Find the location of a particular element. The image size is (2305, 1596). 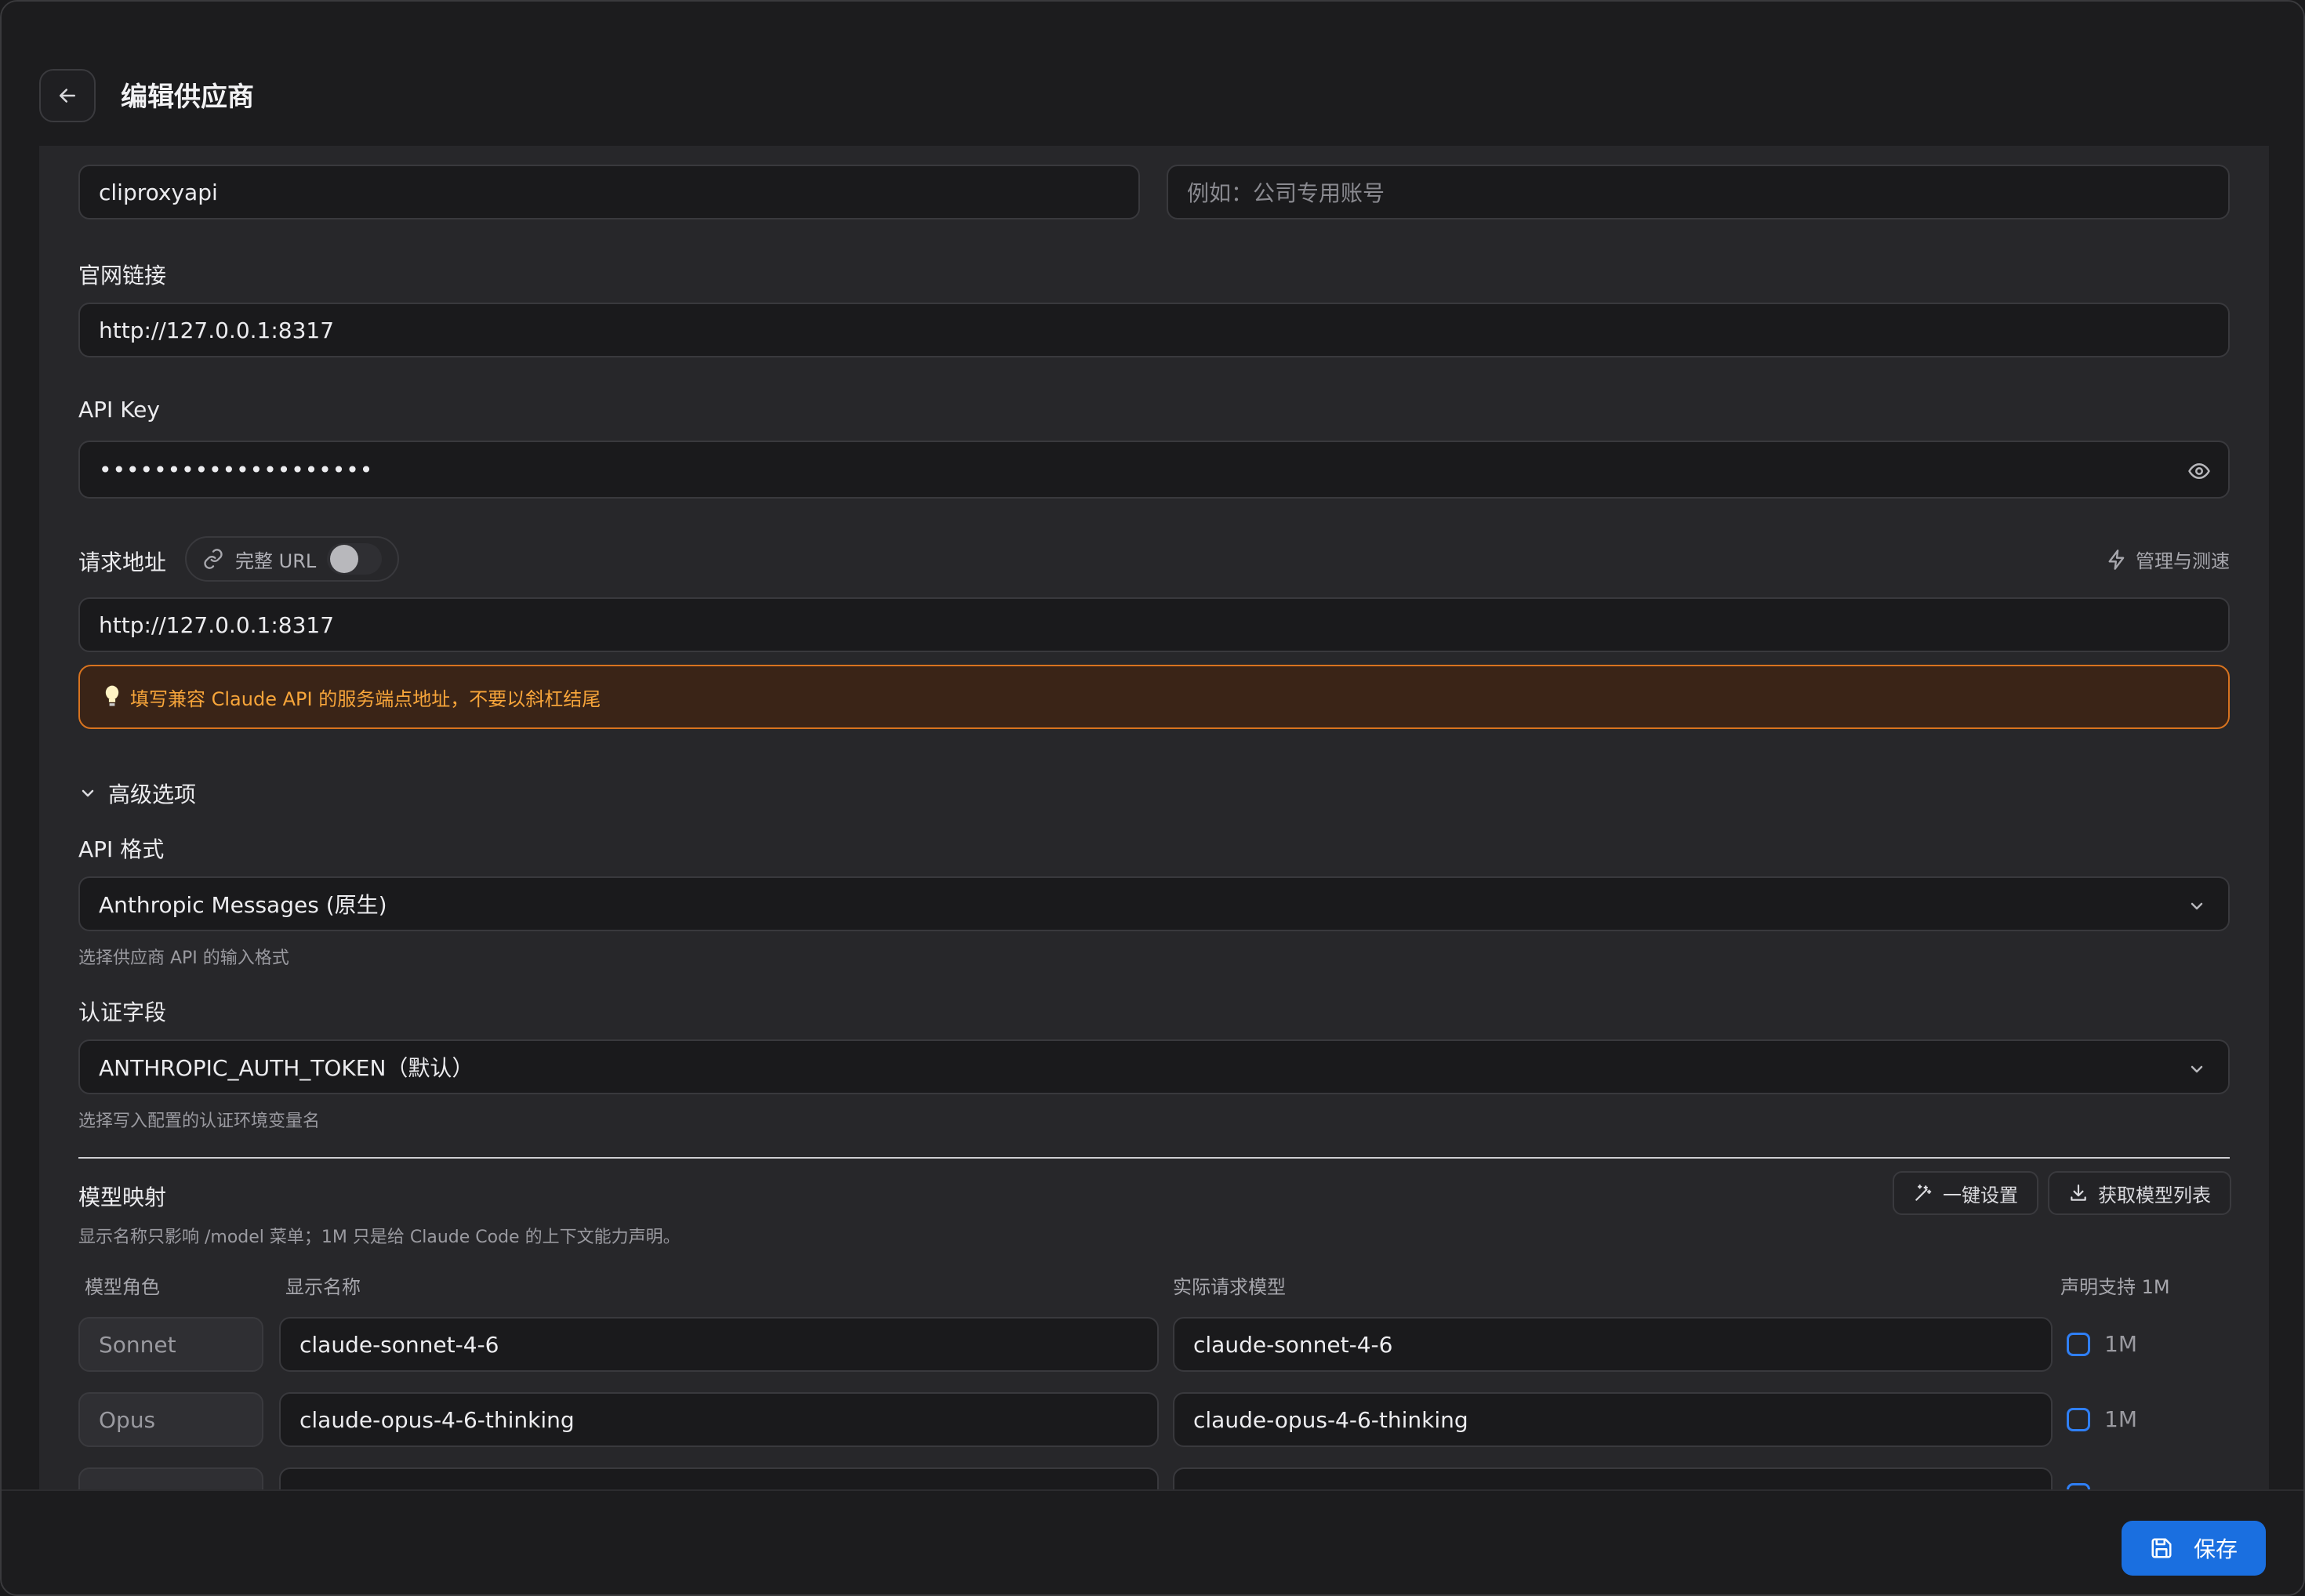

provider-name-input: cliproxyapi is located at coordinates (609, 192).